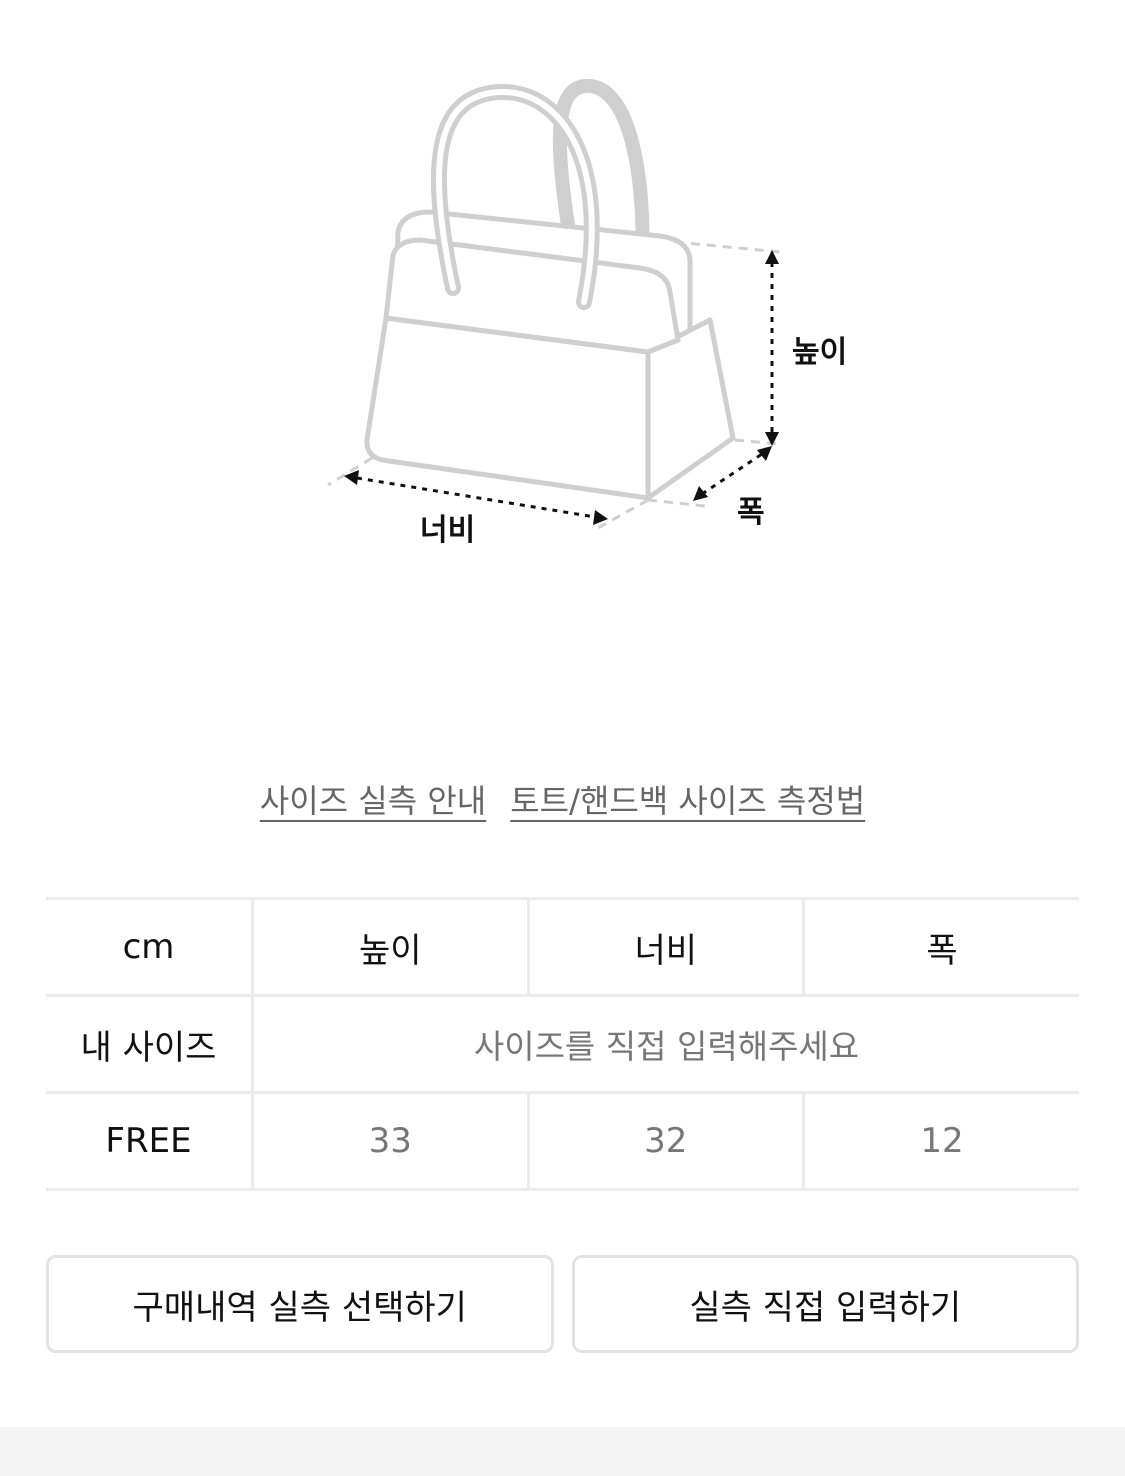  I want to click on width-header: 너비, so click(665, 947).